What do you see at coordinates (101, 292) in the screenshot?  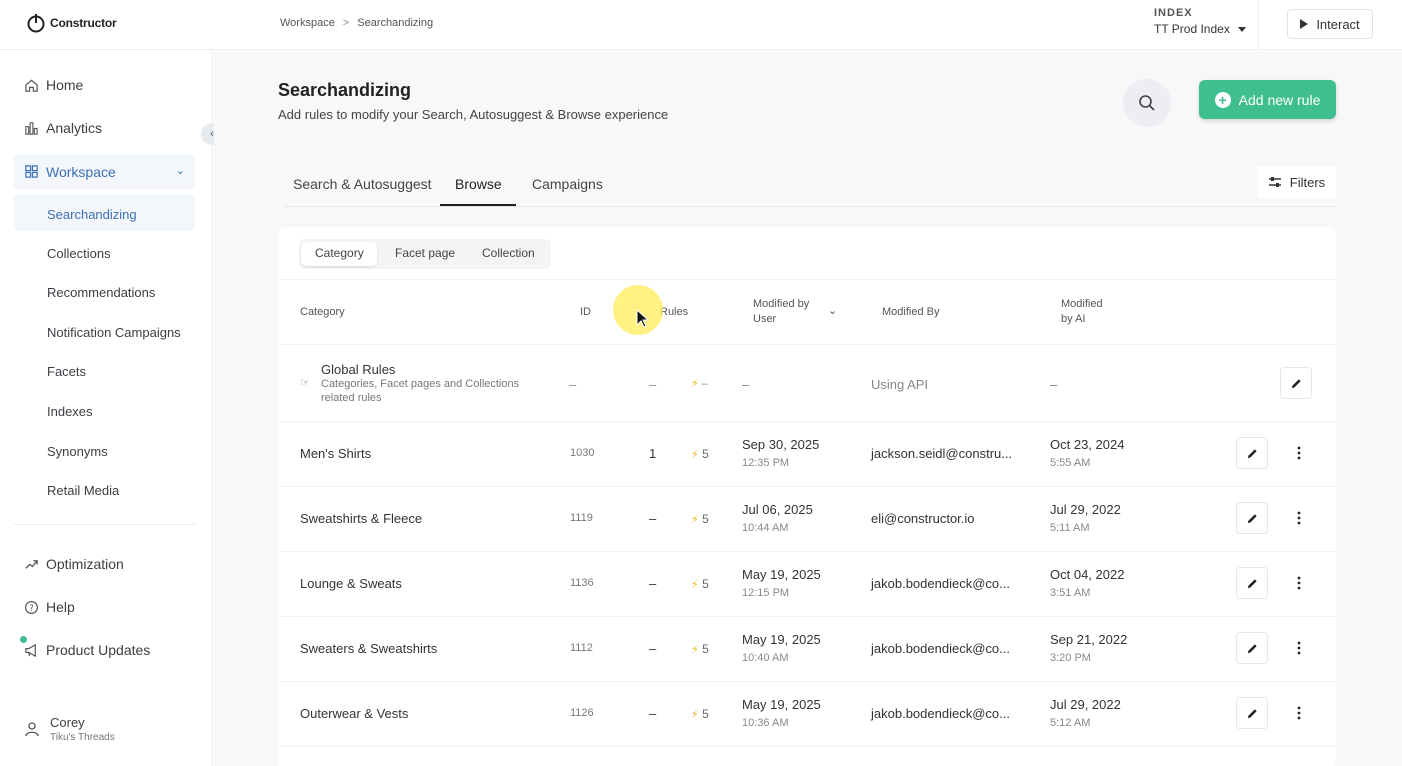 I see `sidebar-item-recommendations: Recommendations` at bounding box center [101, 292].